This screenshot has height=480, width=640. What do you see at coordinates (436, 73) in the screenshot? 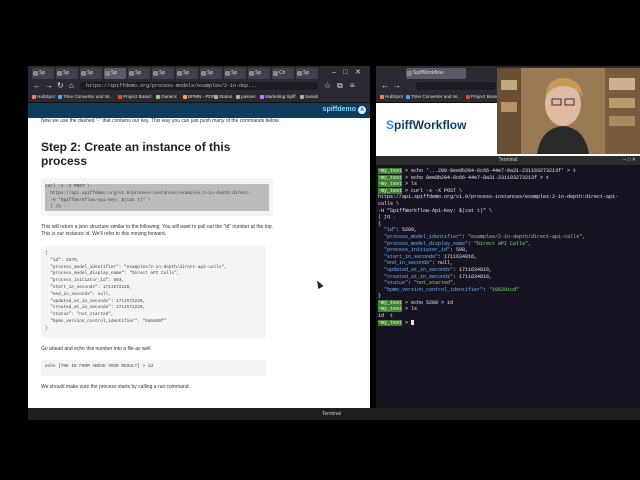
I see `tab-spiffworkflow: SpiffWorkflow` at bounding box center [436, 73].